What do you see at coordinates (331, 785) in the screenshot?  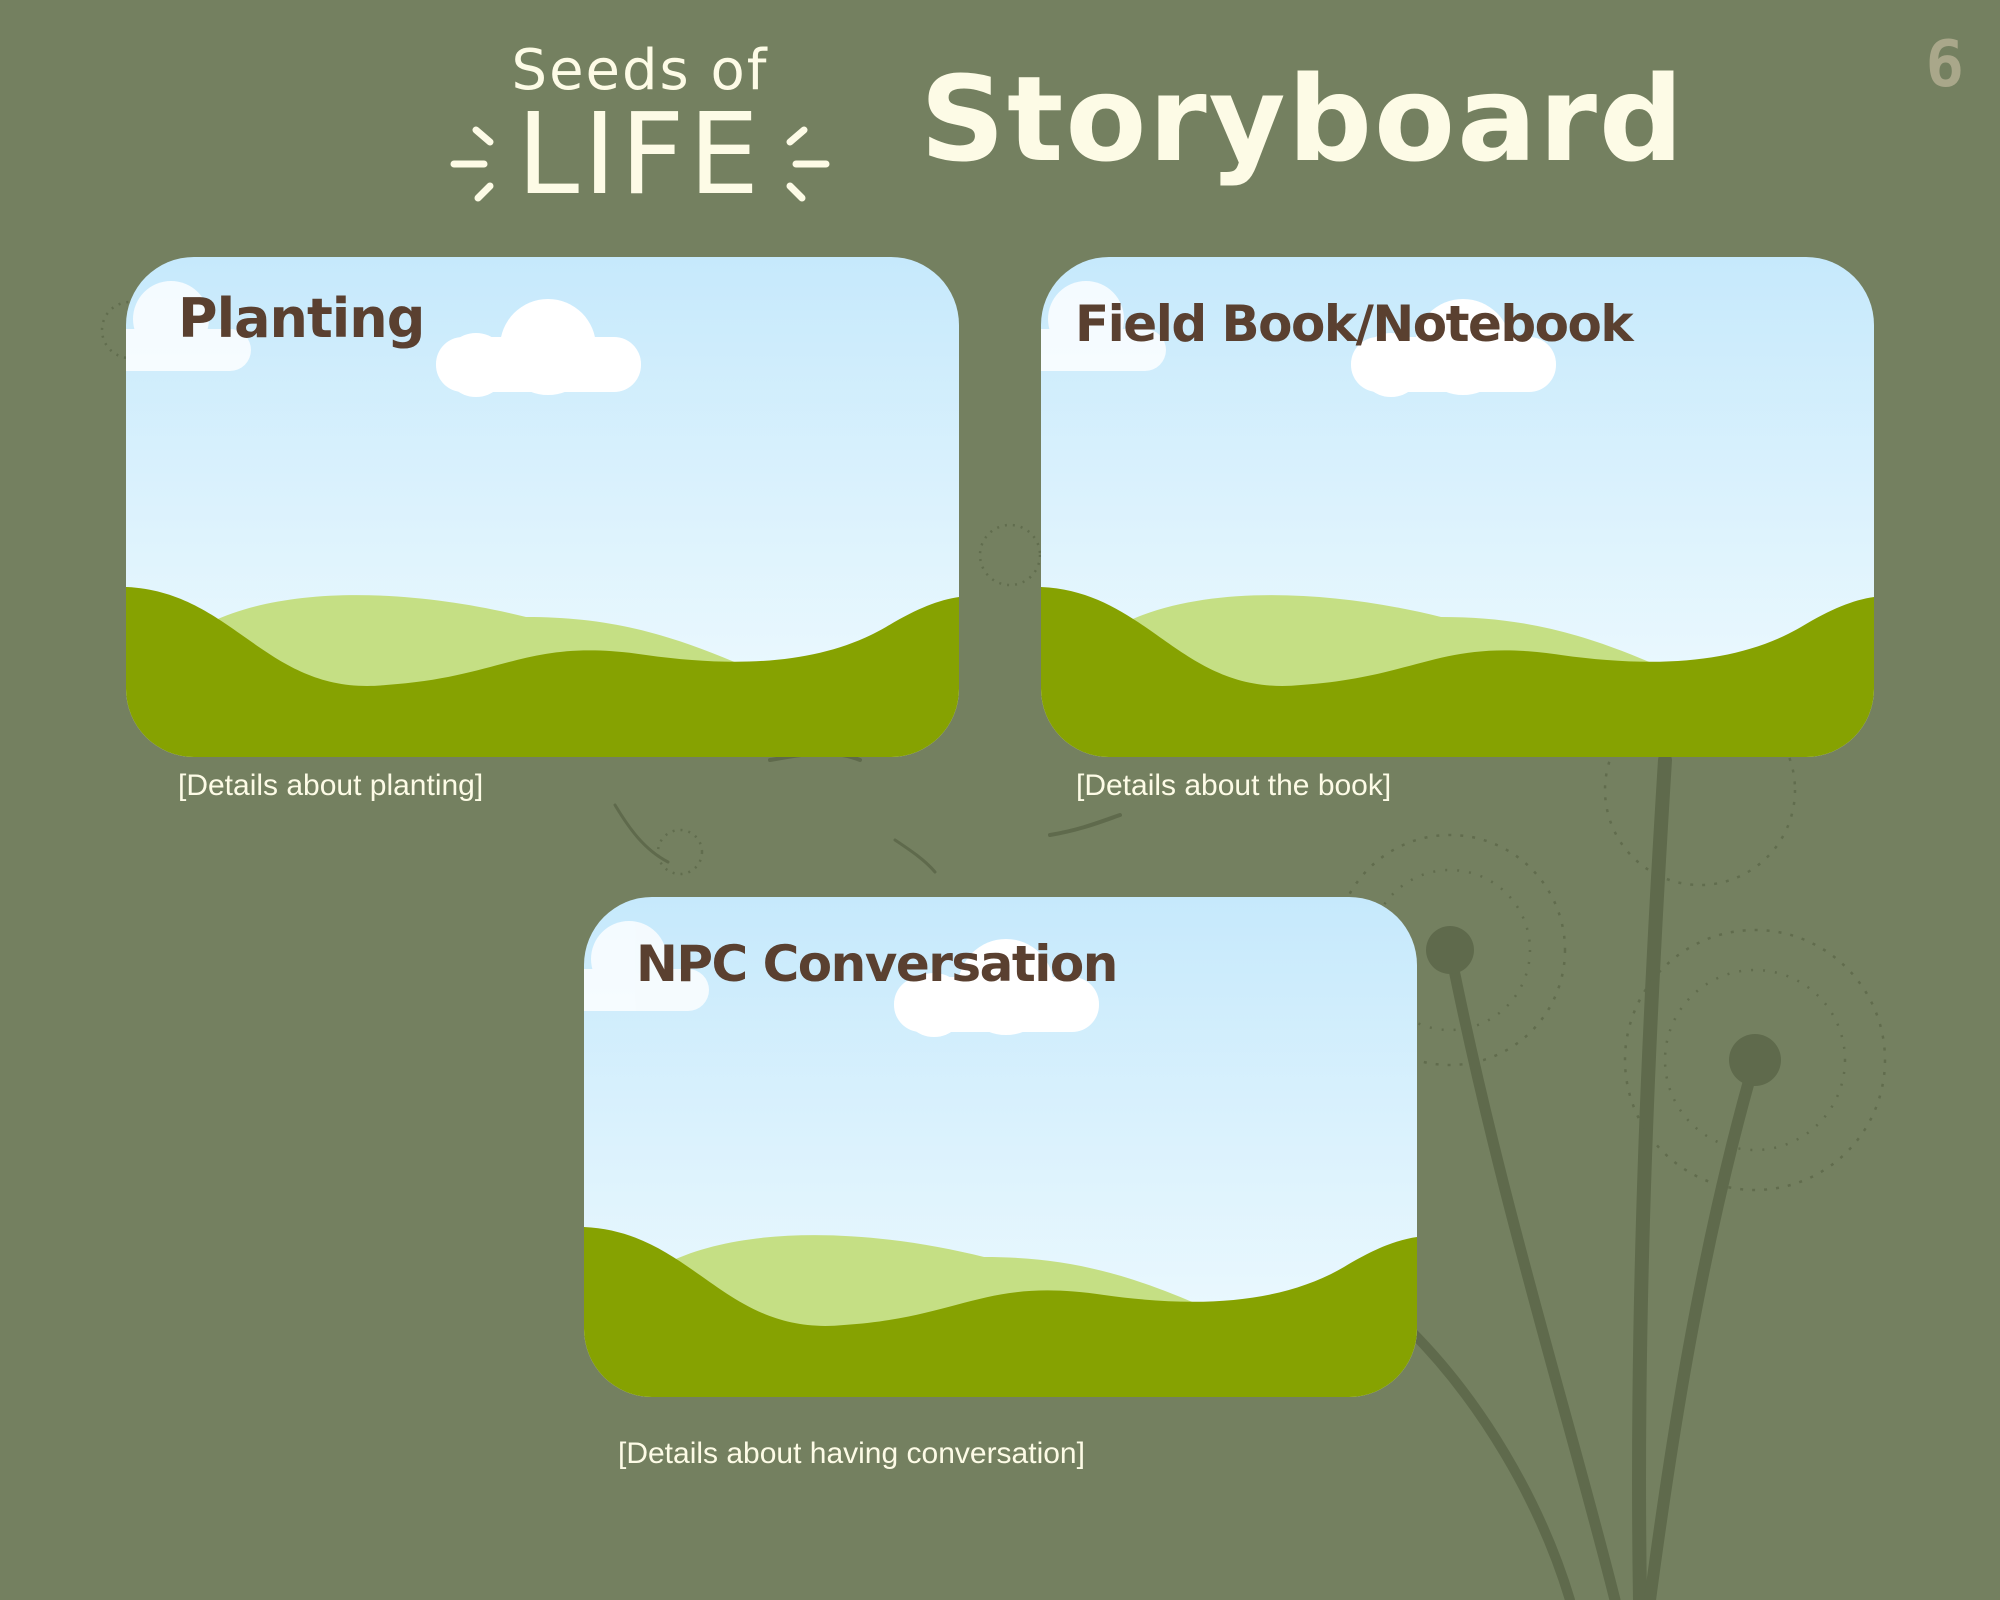 I see `card-details: [Details about planting]` at bounding box center [331, 785].